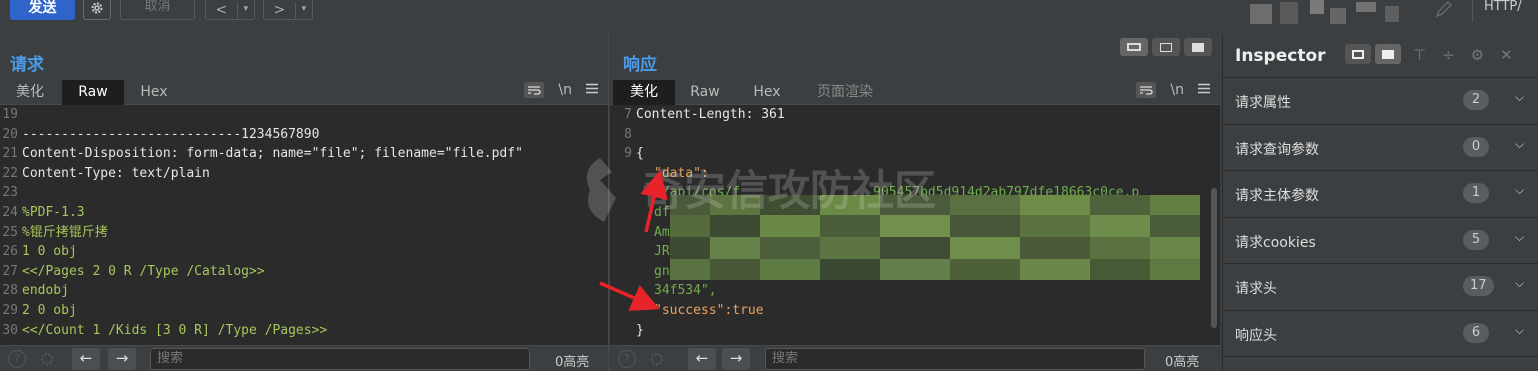  Describe the element at coordinates (915, 89) in the screenshot. I see `response-tabs: 美化 Raw Hex 页面渲染 \n` at that location.